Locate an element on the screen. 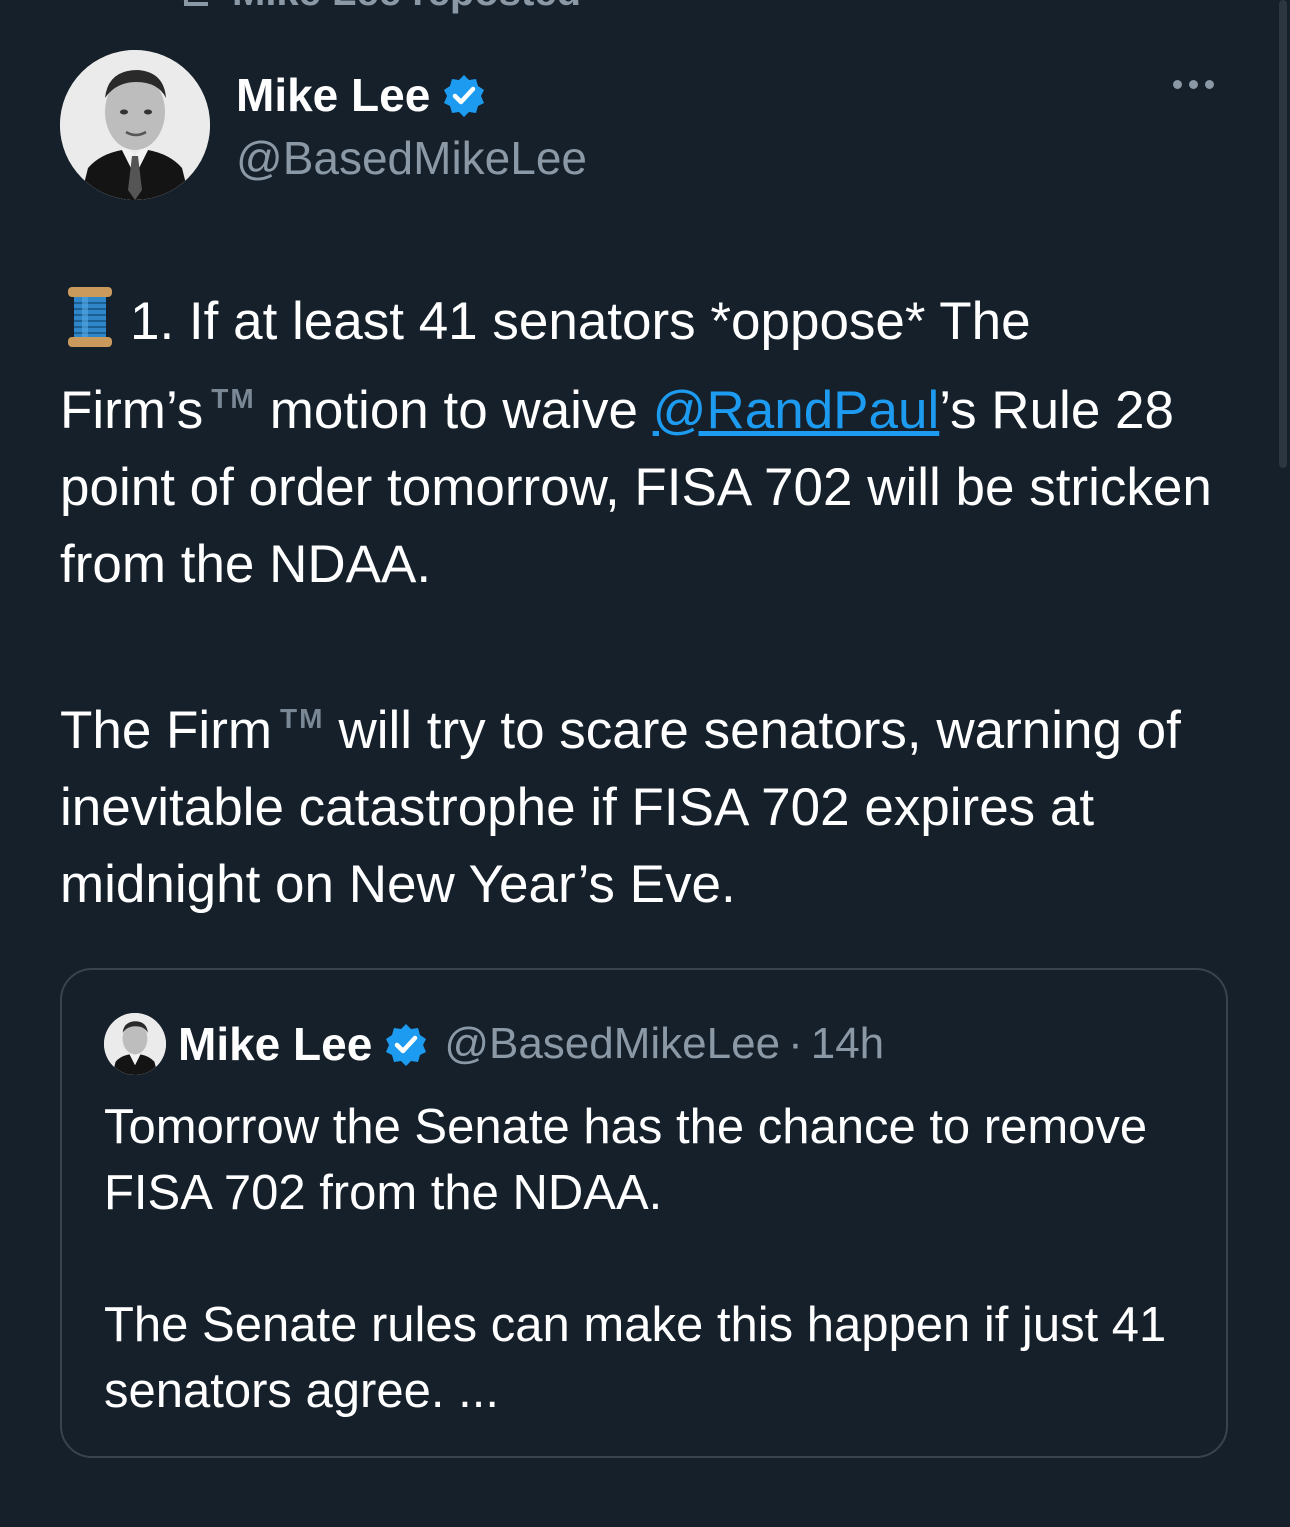  repost-label: Mike Lee reposted is located at coordinates (406, 7).